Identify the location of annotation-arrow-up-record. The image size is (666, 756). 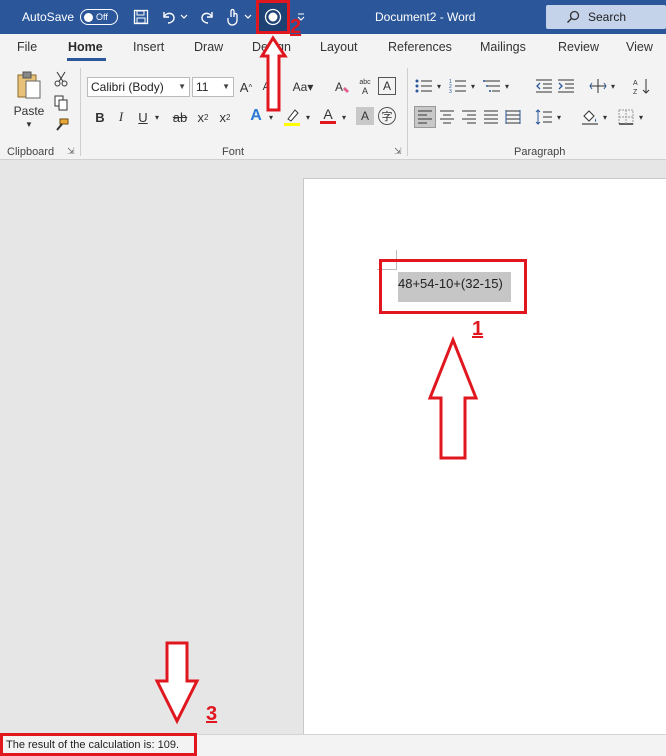
(273, 73).